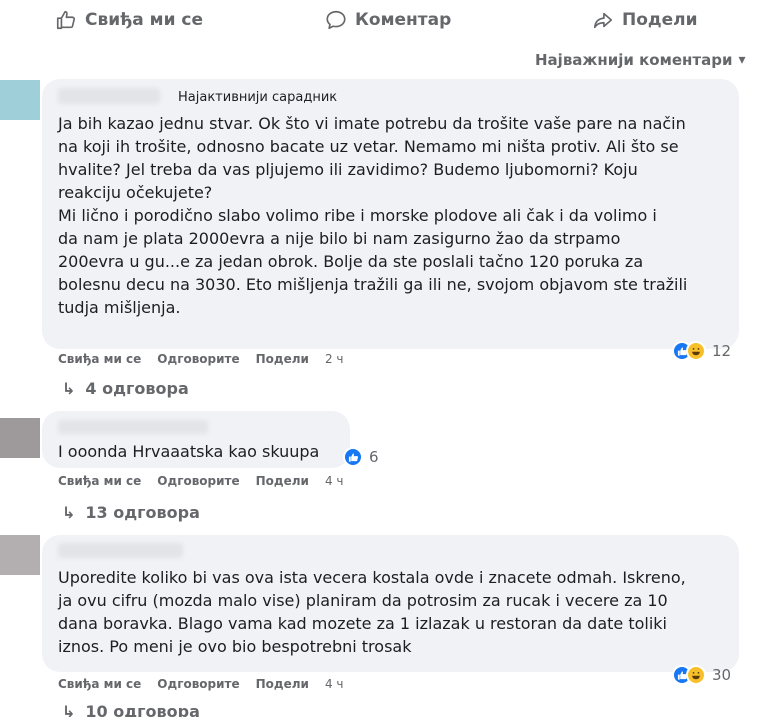 The image size is (768, 717). I want to click on reaction-count: 6, so click(374, 457).